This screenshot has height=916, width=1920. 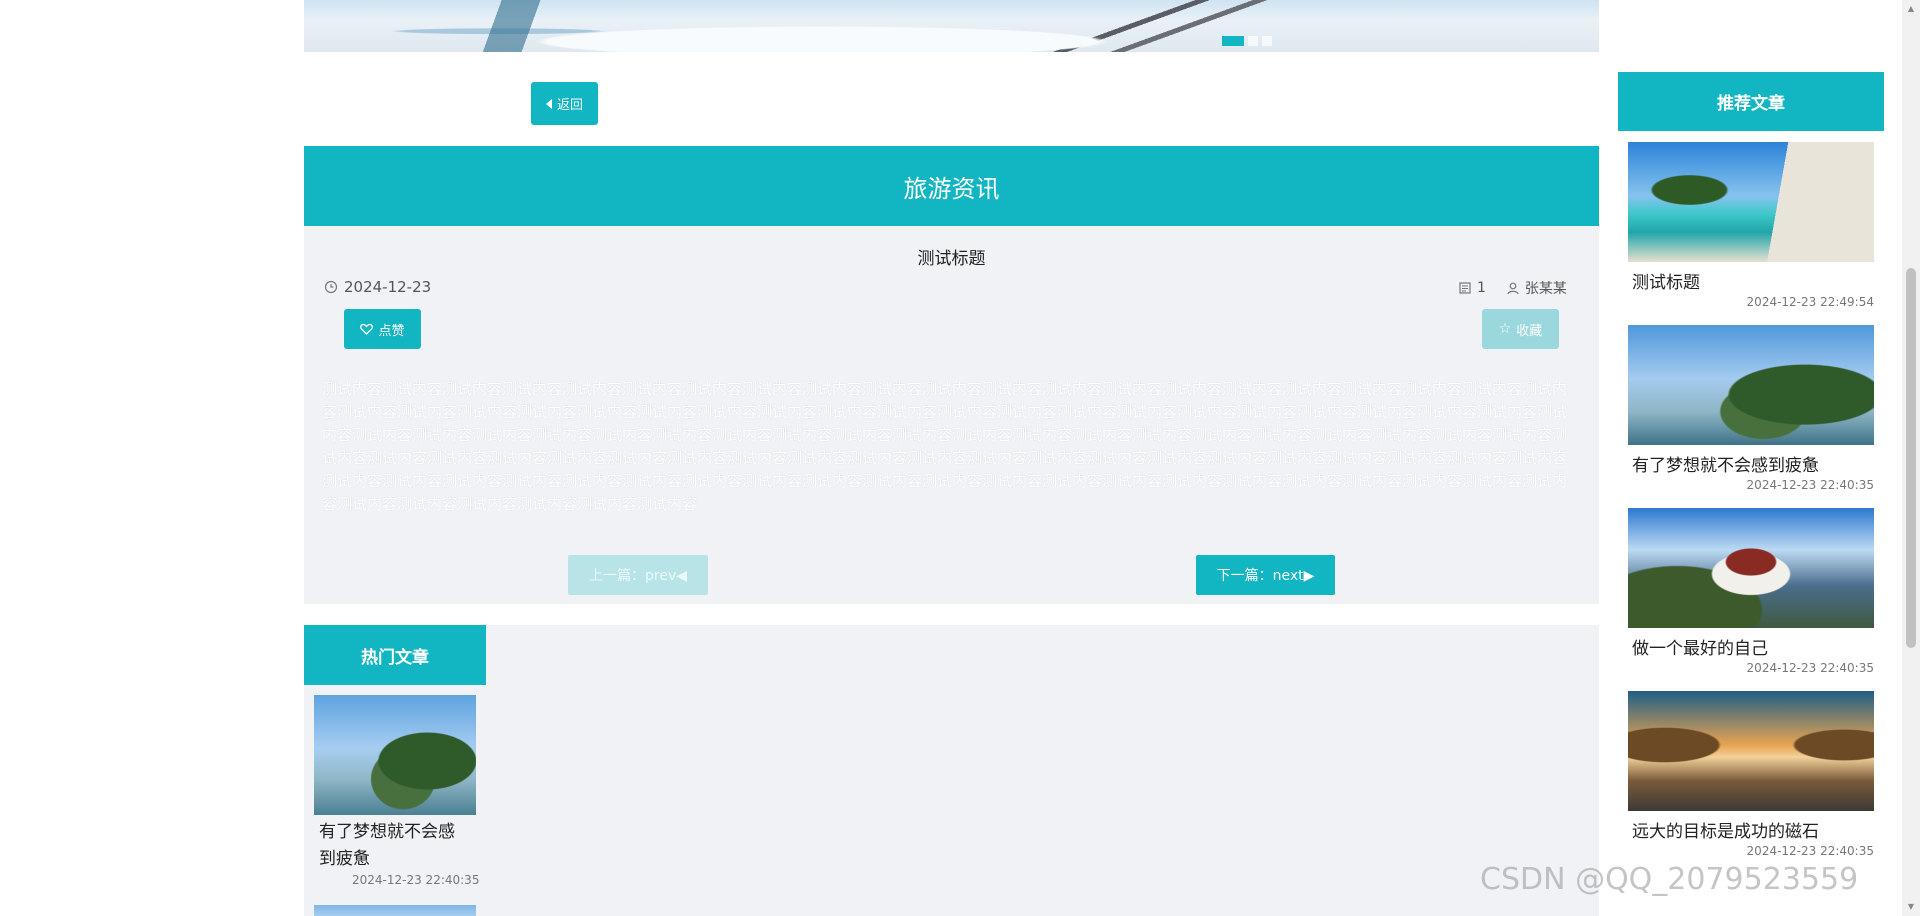 I want to click on user-icon, so click(x=1513, y=288).